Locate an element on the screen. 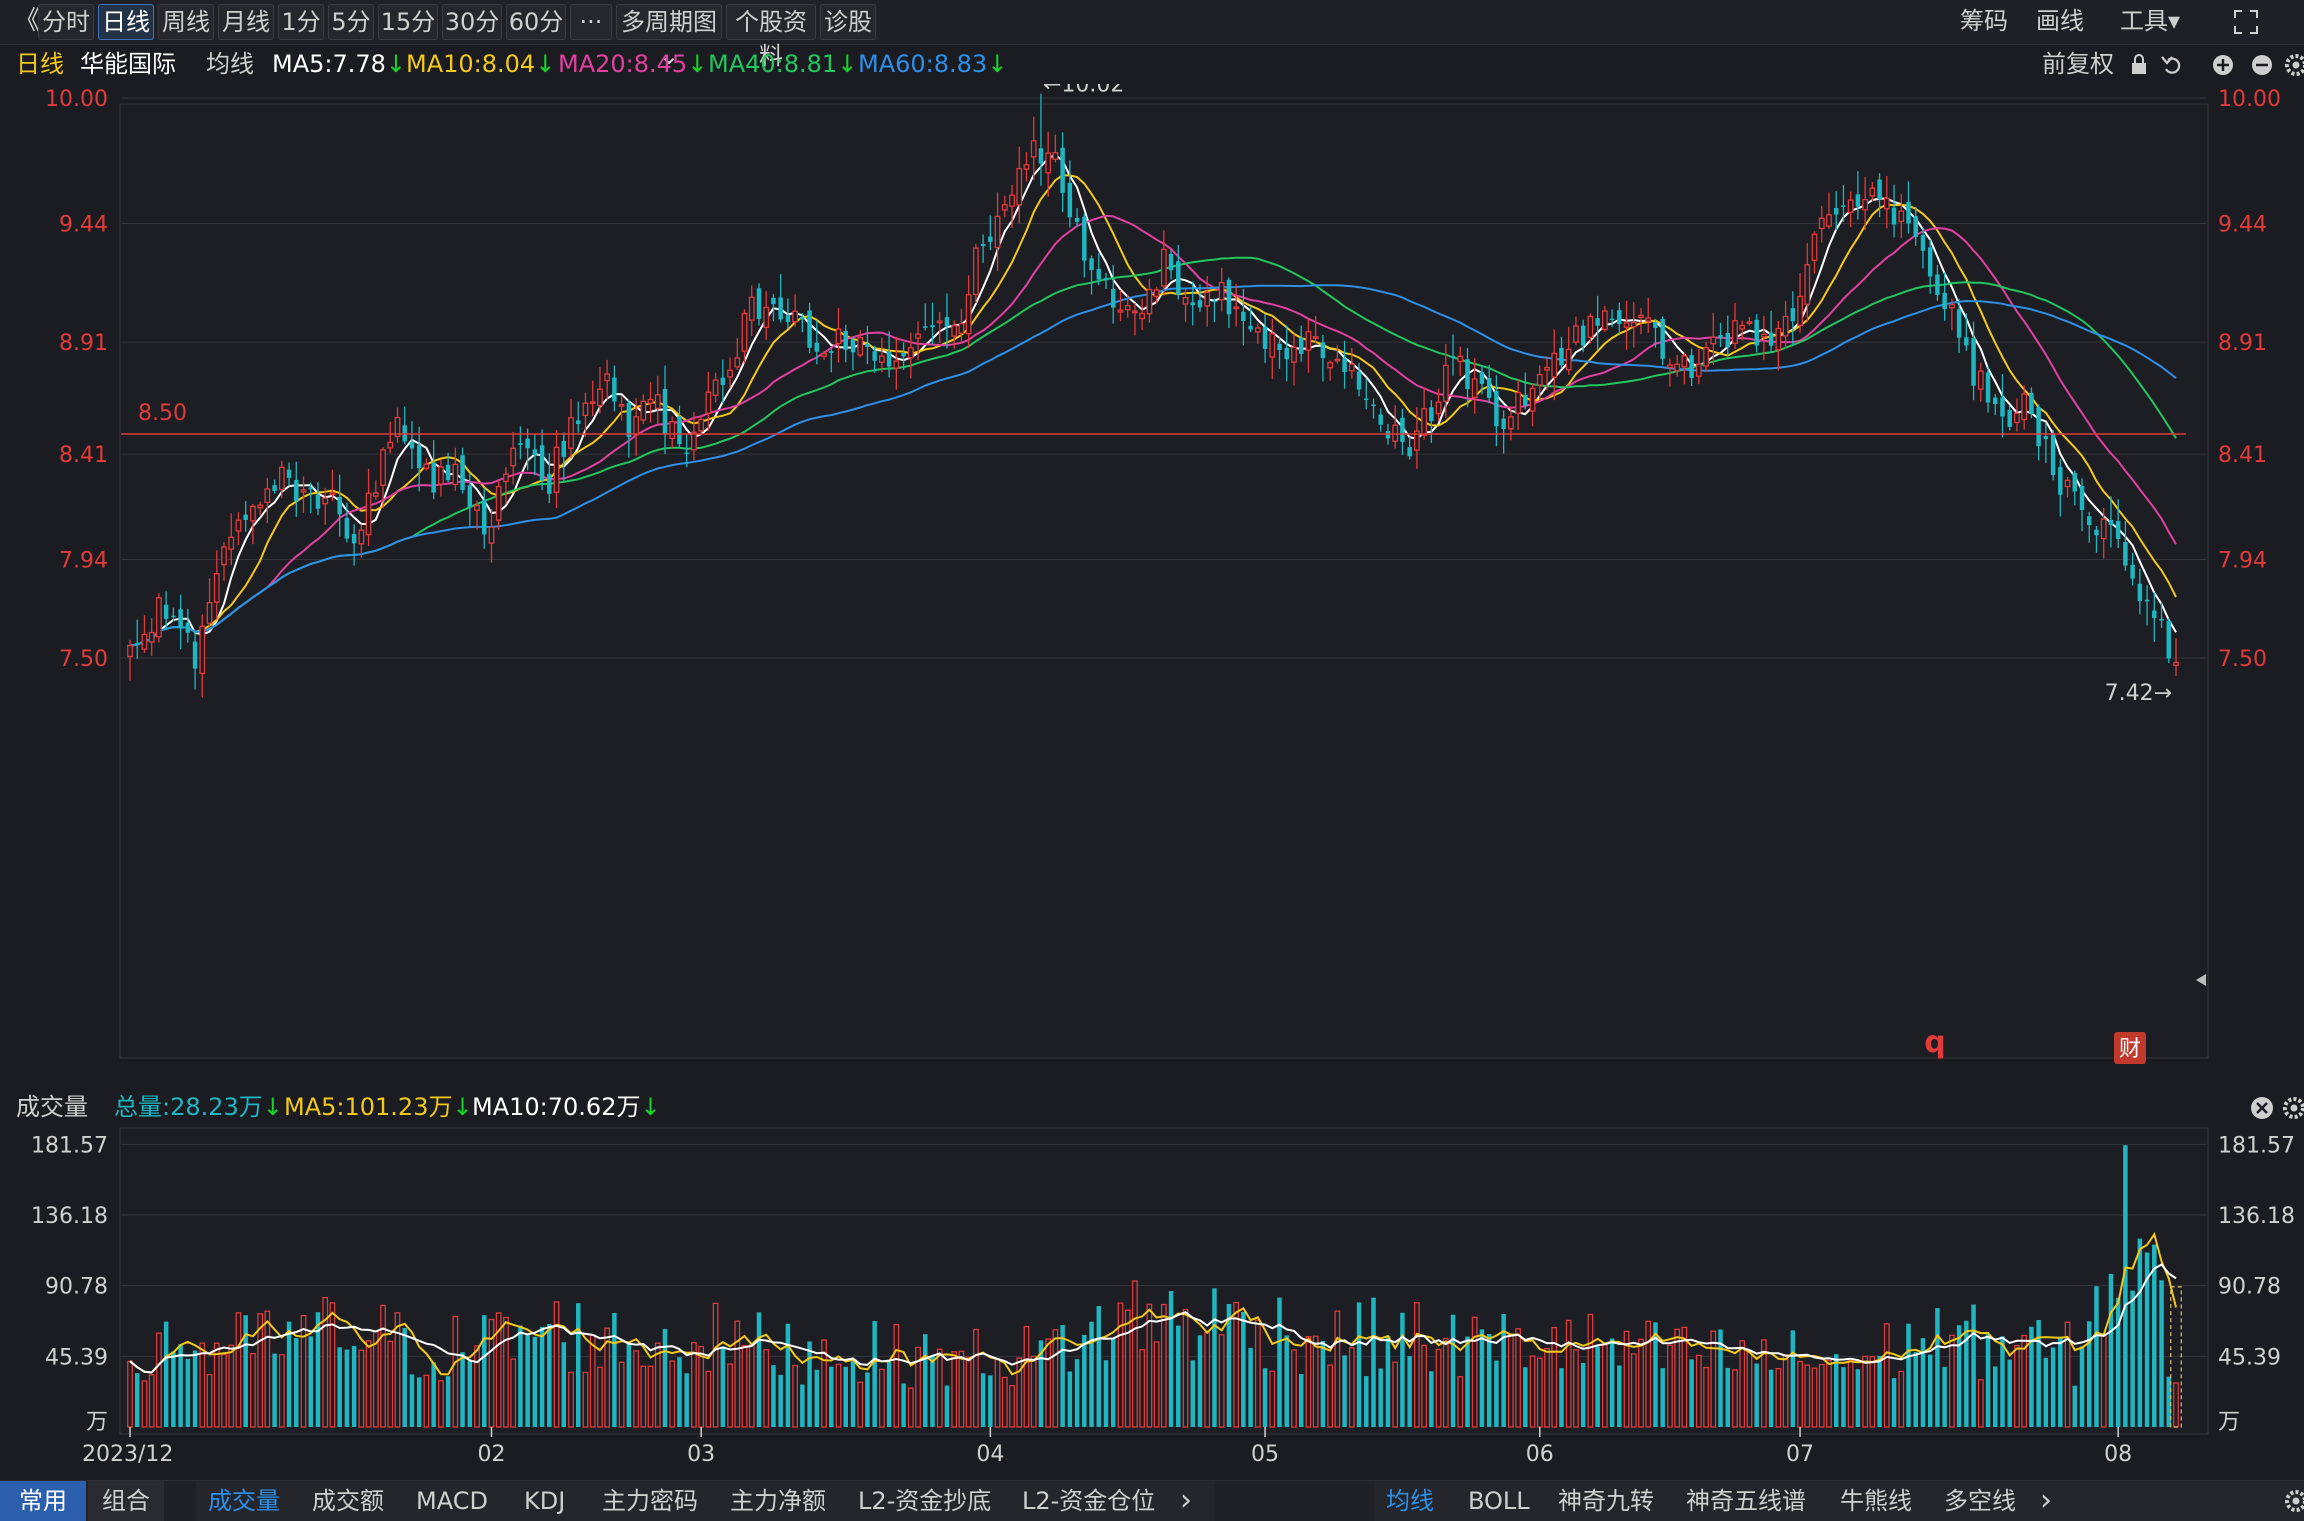 The width and height of the screenshot is (2304, 1521). tab-15min: 15分 is located at coordinates (408, 22).